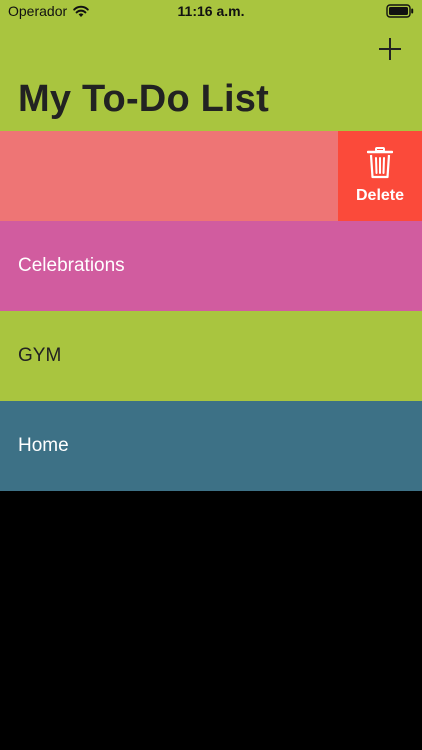  I want to click on list-item-home: Home, so click(211, 446).